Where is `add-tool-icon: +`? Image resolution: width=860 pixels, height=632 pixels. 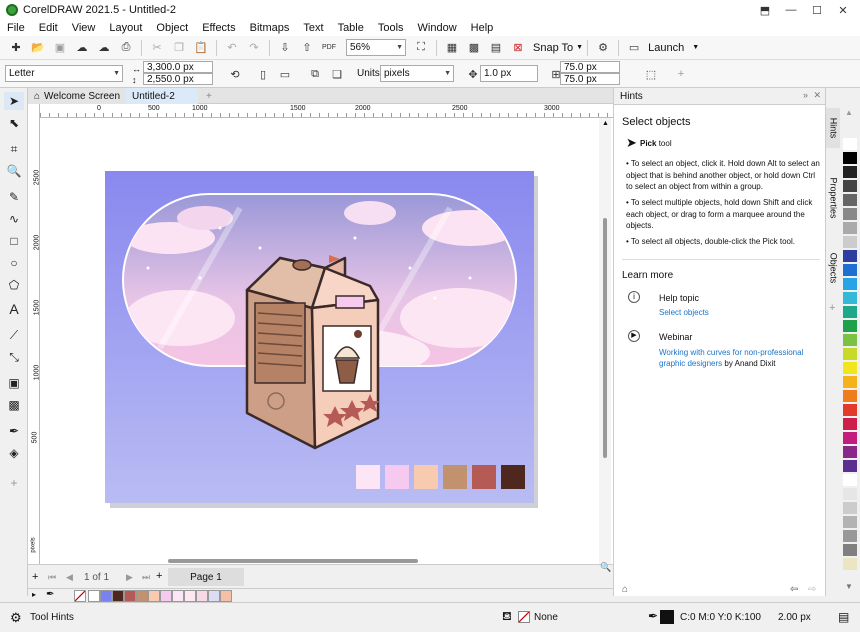
add-tool-icon: + is located at coordinates (14, 483).